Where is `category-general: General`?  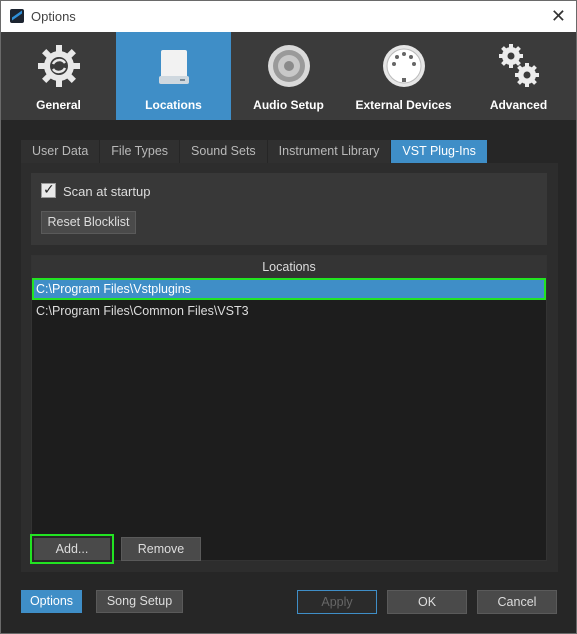
category-general: General is located at coordinates (58, 76).